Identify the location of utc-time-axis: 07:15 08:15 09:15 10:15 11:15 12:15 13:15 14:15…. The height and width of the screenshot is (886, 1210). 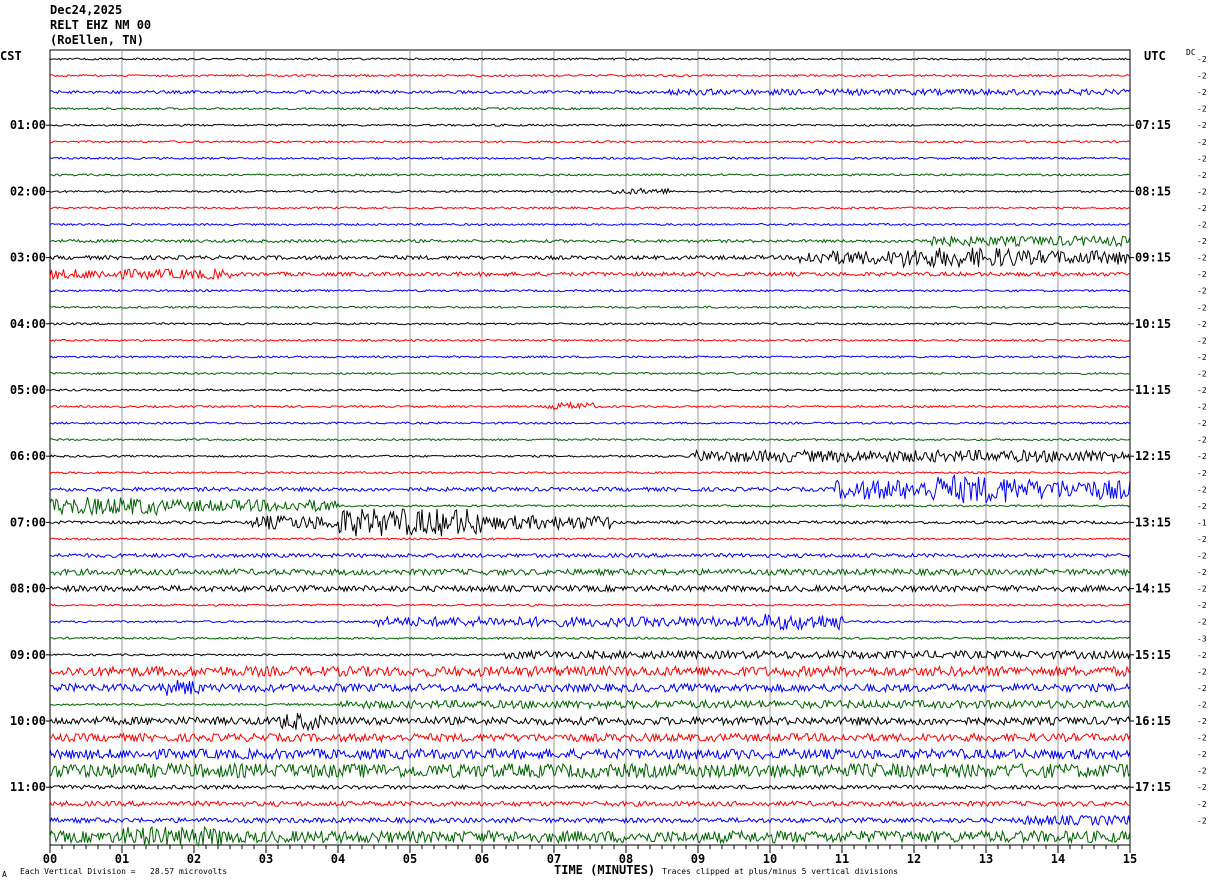
(1150, 456).